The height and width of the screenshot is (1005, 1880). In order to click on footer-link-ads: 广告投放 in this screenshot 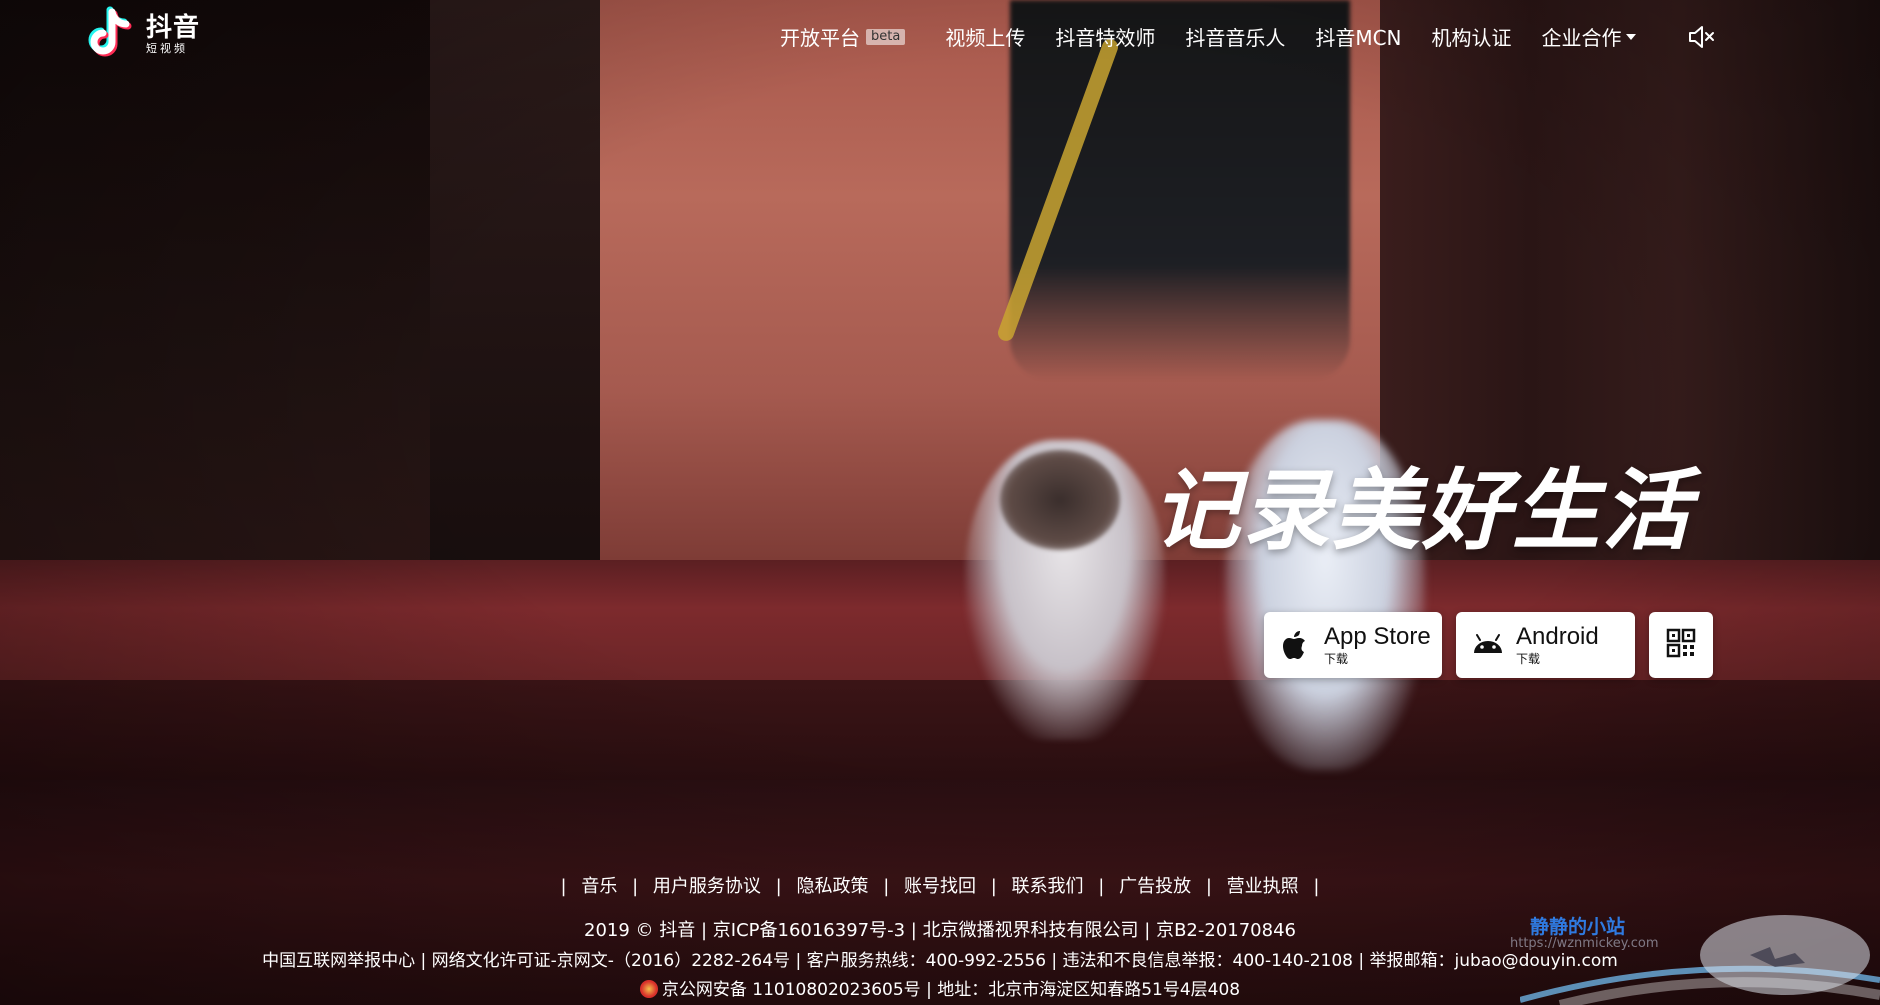, I will do `click(1155, 886)`.